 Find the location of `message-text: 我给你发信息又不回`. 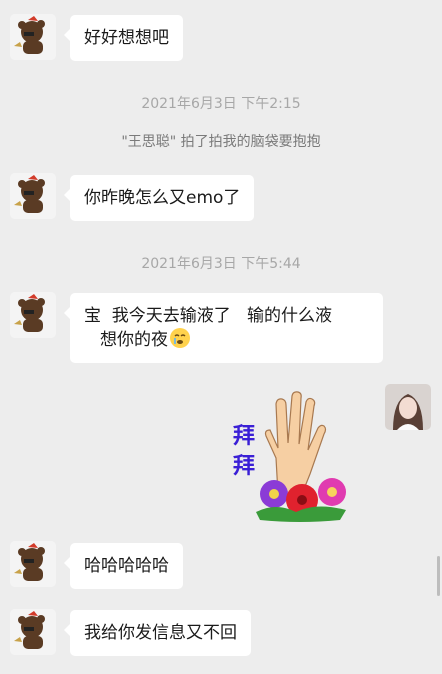

message-text: 我给你发信息又不回 is located at coordinates (160, 633).